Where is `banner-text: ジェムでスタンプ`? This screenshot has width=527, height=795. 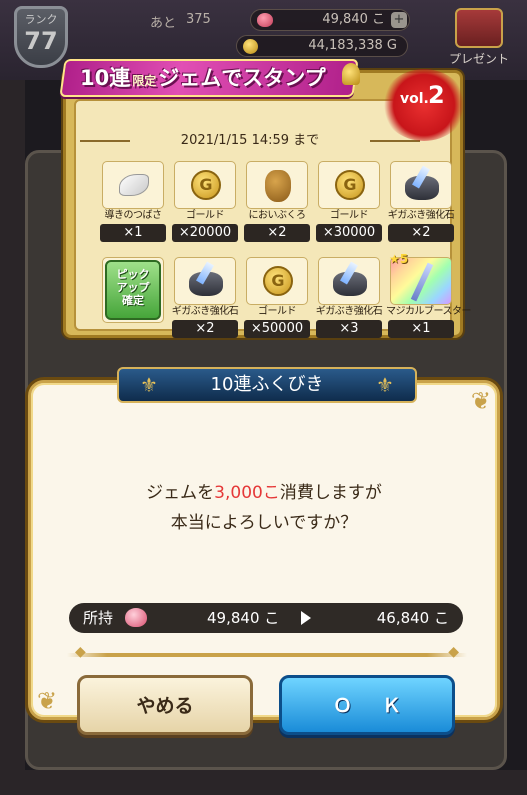
banner-text: ジェムでスタンプ is located at coordinates (242, 78).